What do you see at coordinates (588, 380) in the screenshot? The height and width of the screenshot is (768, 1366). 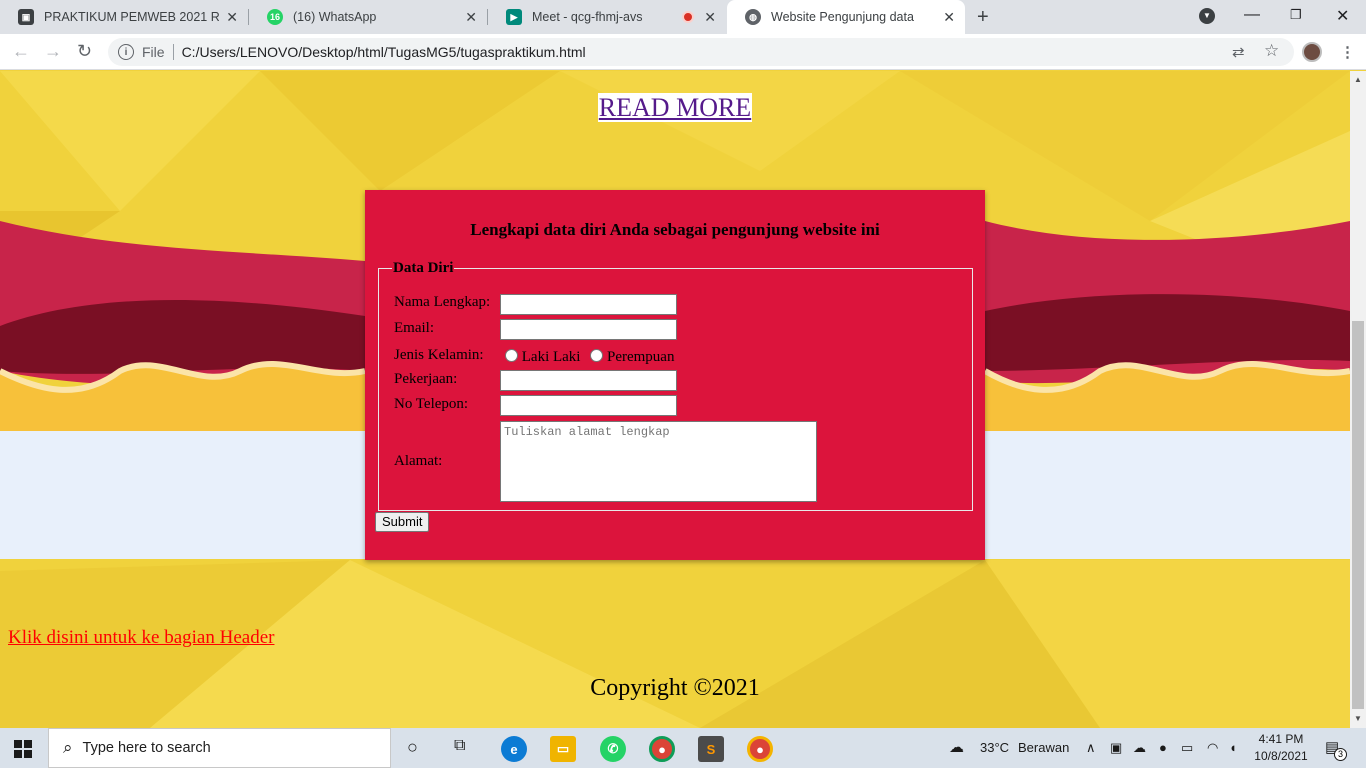 I see `pekerjaan-input` at bounding box center [588, 380].